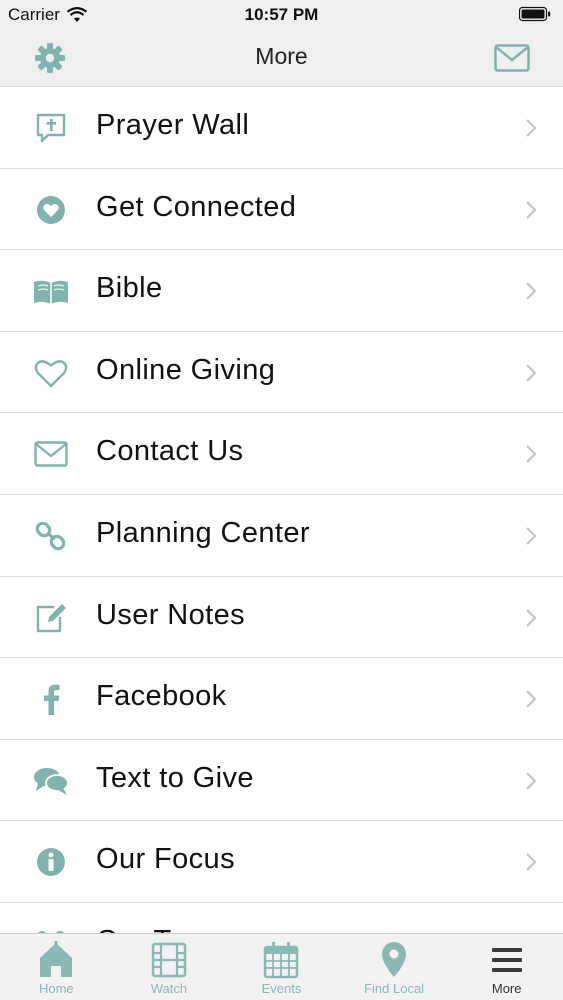  I want to click on menu-item-label: Facebook, so click(161, 696).